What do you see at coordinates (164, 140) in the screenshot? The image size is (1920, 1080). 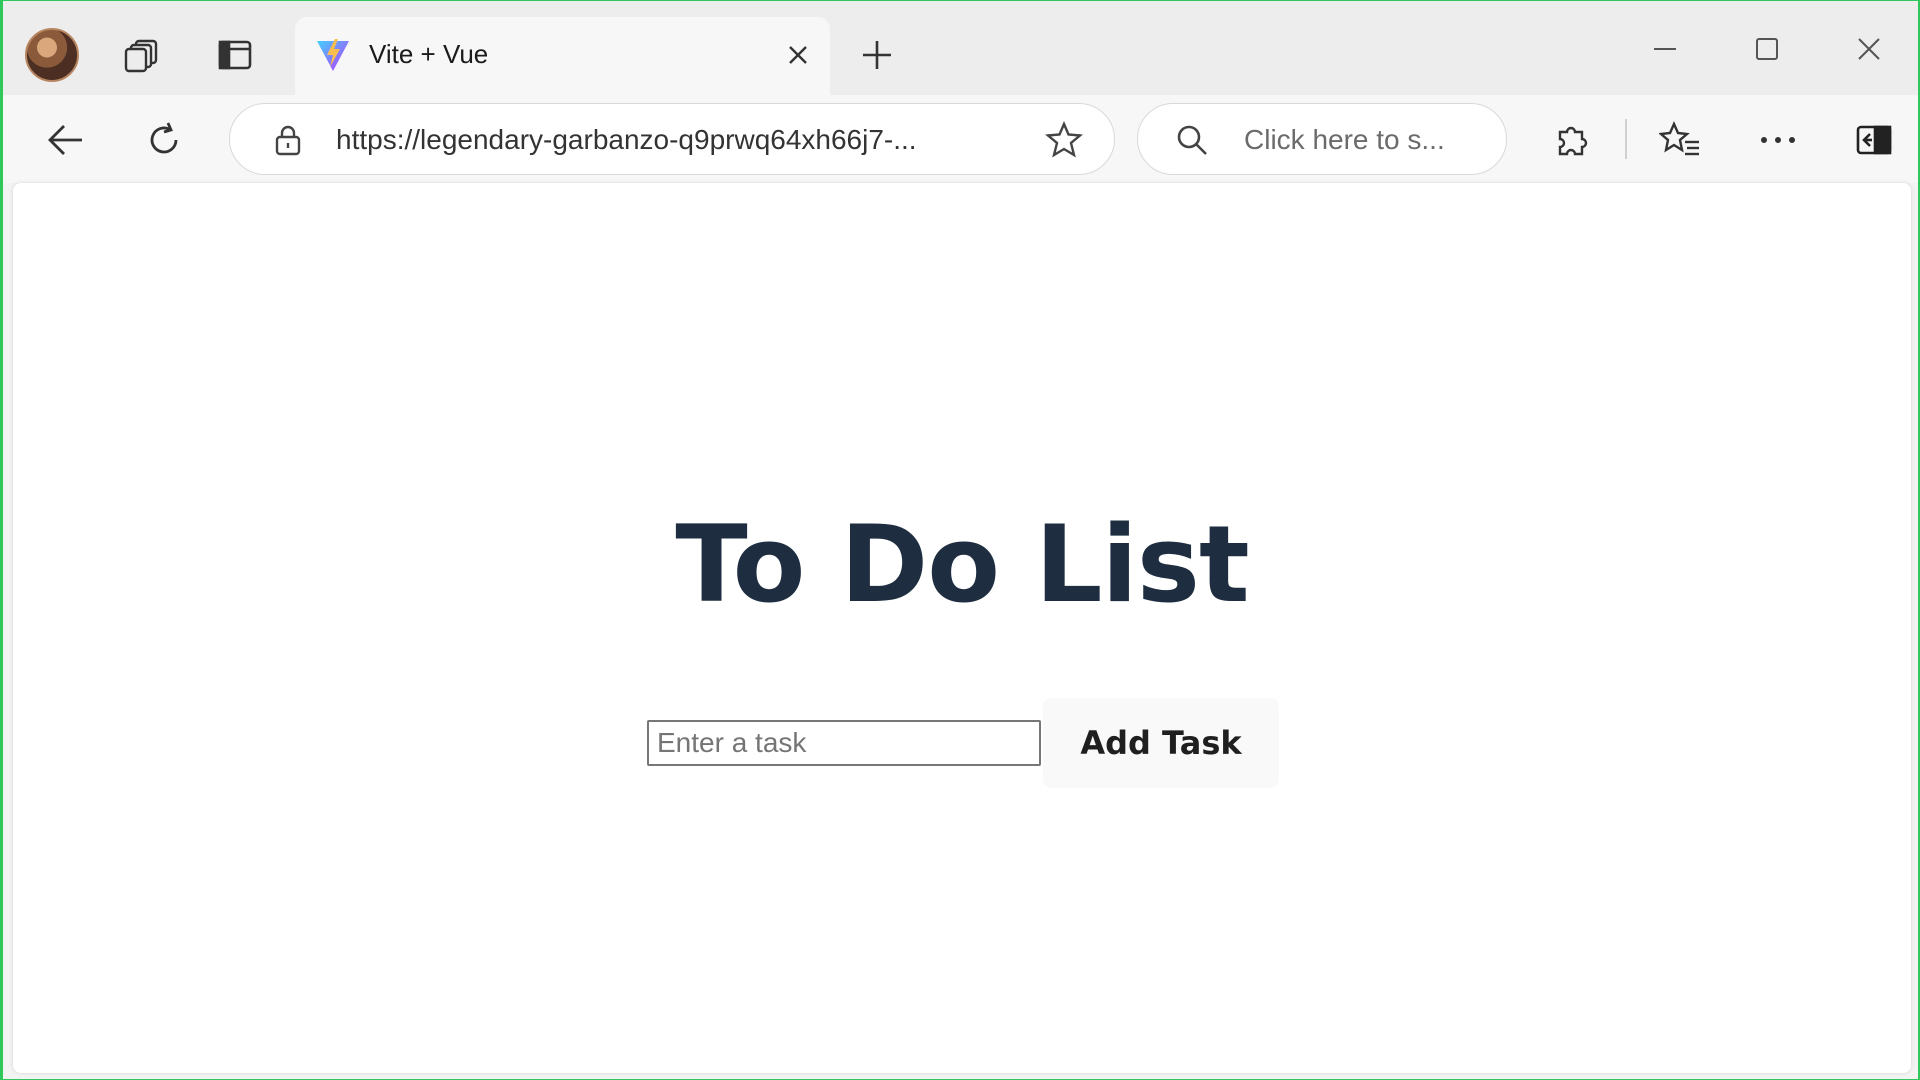 I see `refresh-icon` at bounding box center [164, 140].